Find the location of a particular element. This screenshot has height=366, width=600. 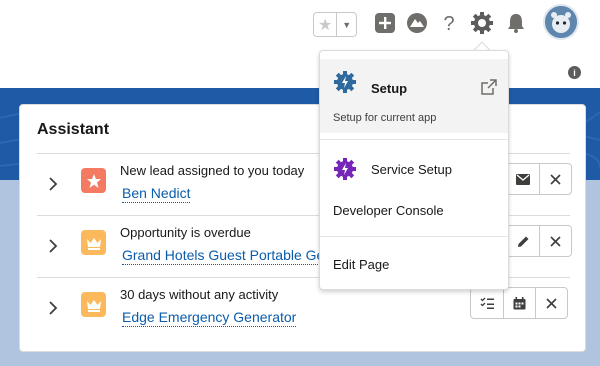

star-icon: ★ is located at coordinates (326, 24).